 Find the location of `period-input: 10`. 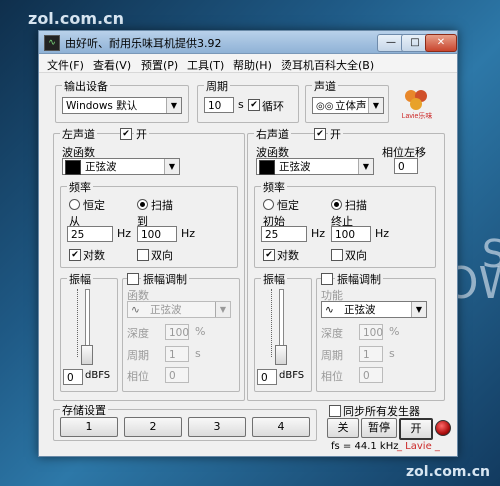

period-input: 10 is located at coordinates (219, 105).